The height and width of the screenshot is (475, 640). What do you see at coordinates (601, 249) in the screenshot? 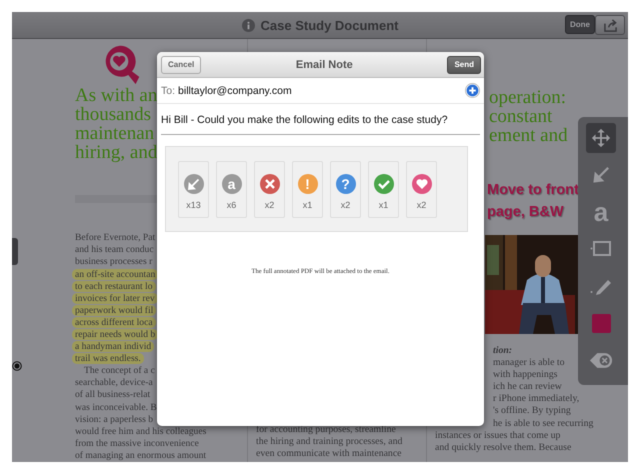
I see `rectangle-icon` at bounding box center [601, 249].